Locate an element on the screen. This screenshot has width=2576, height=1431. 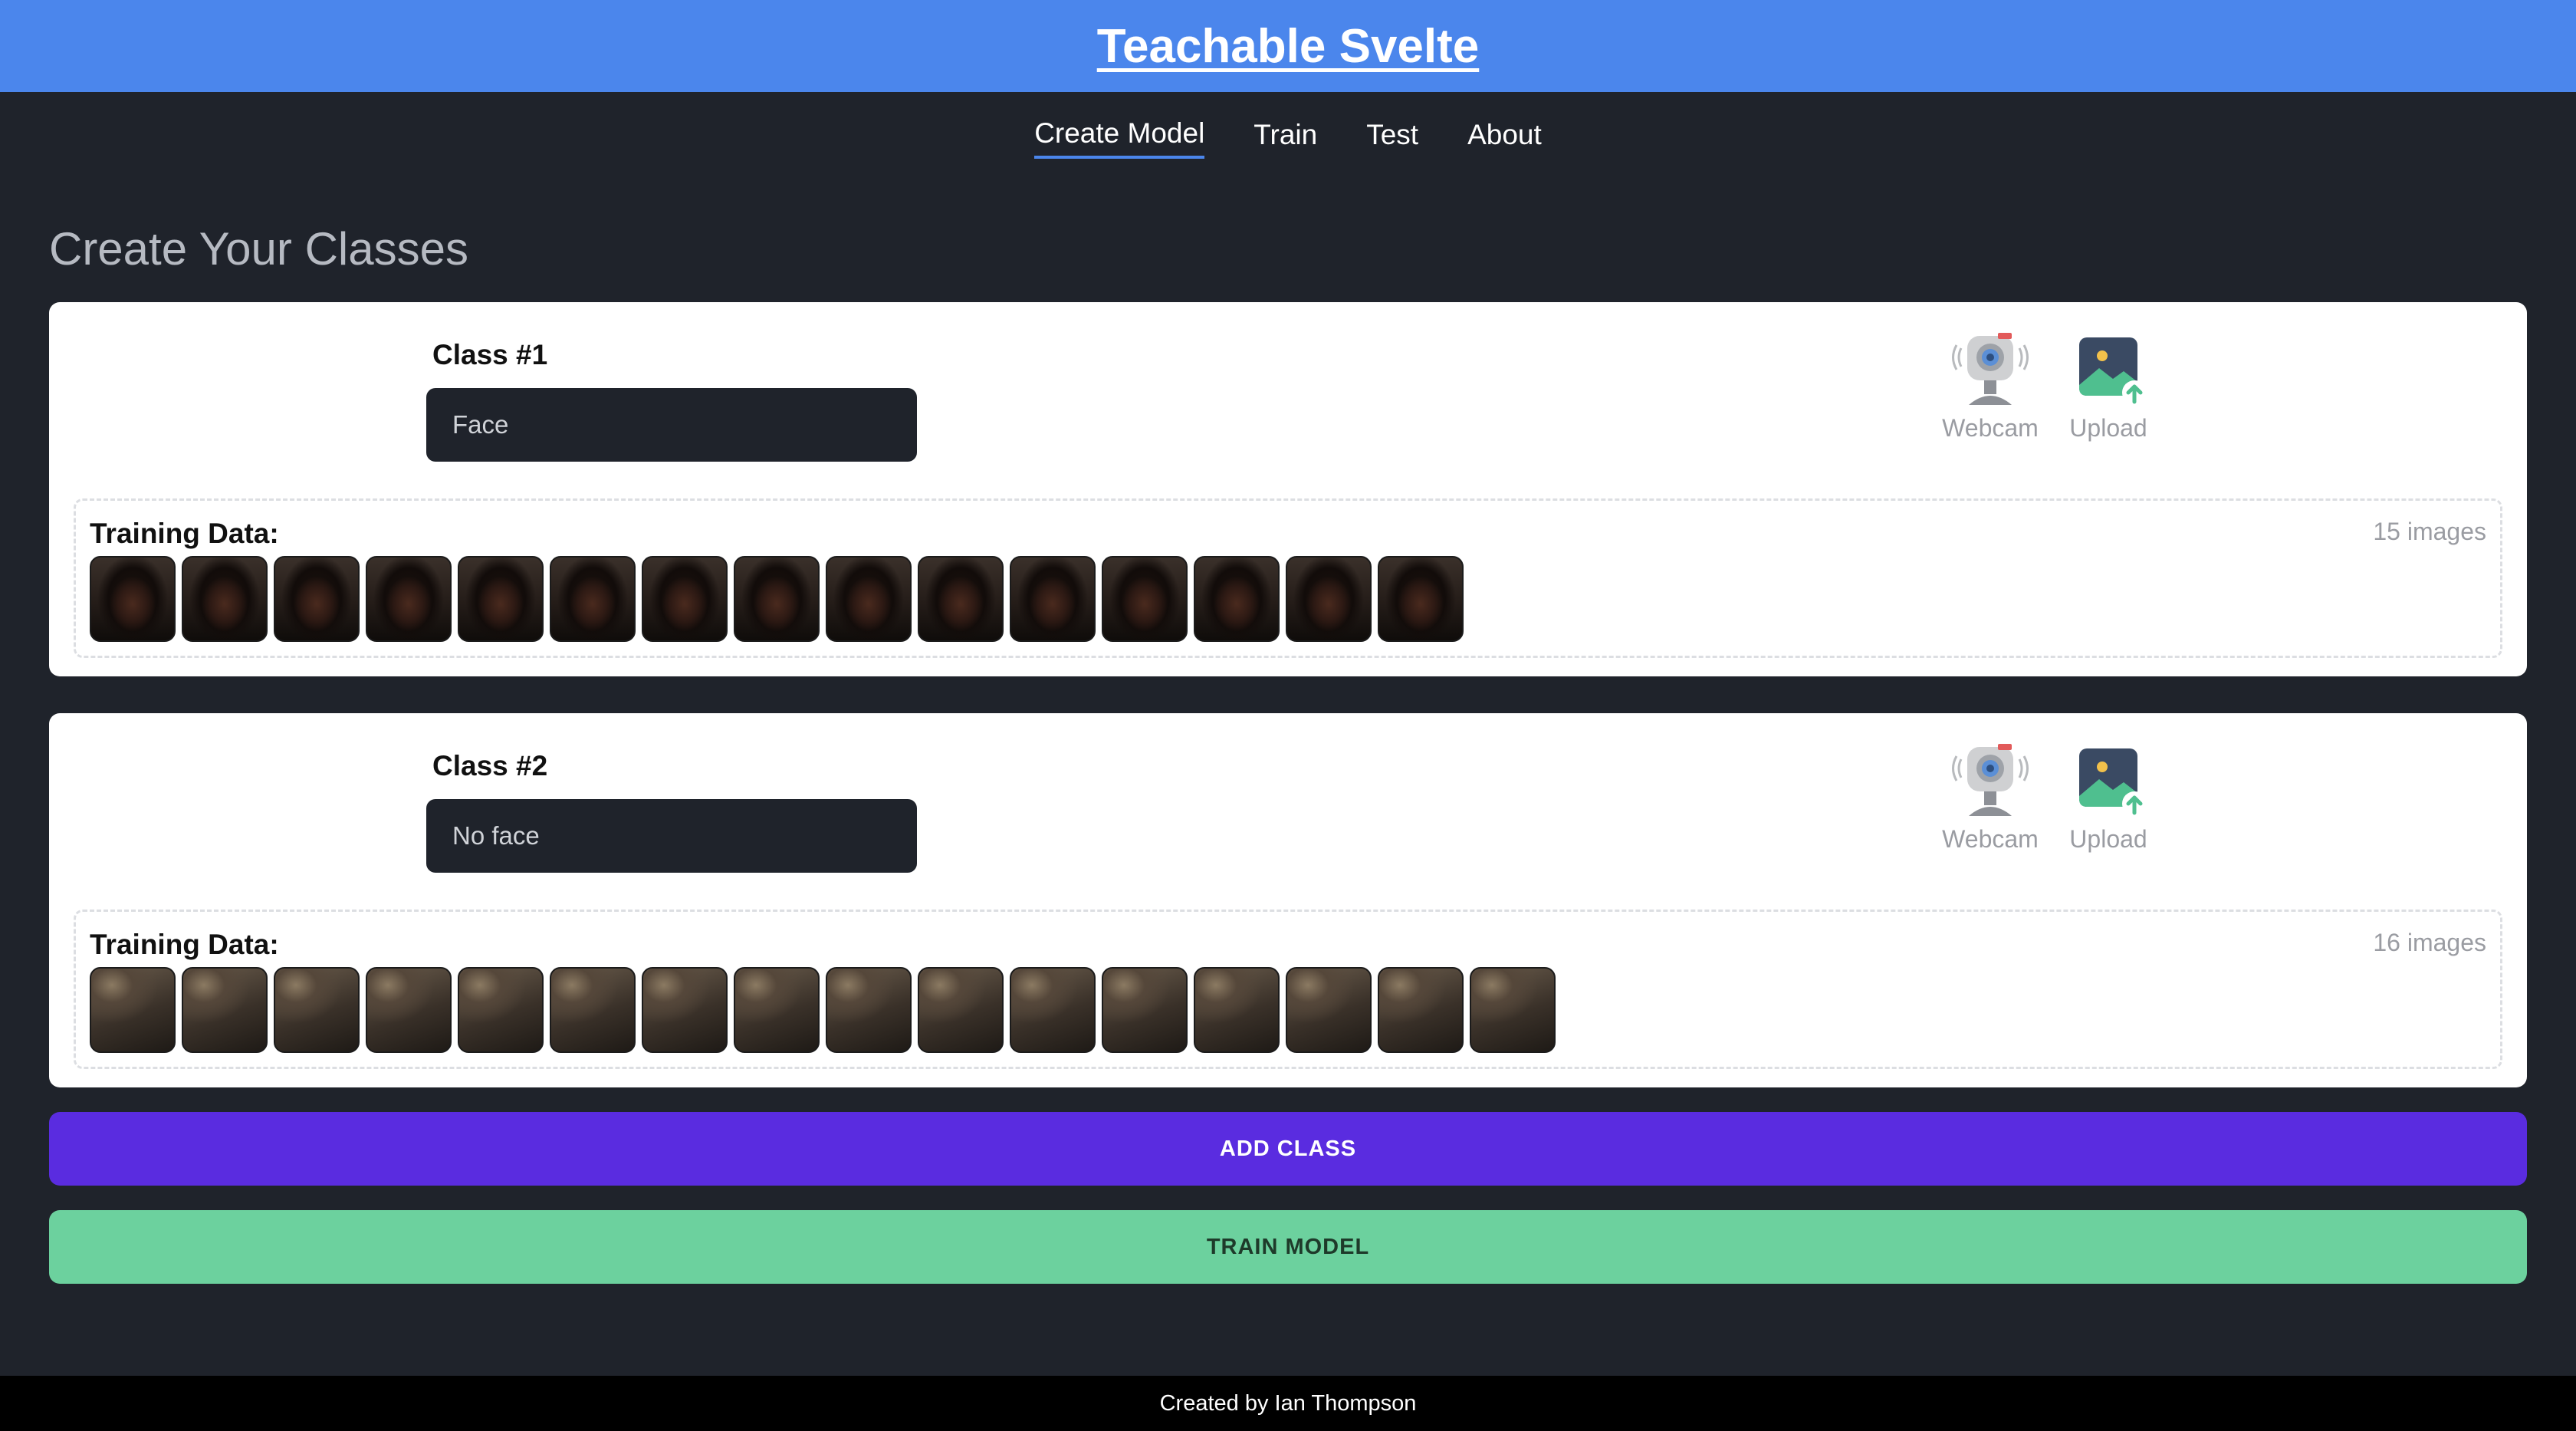
footer: Created by Ian Thompson is located at coordinates (1288, 1404).